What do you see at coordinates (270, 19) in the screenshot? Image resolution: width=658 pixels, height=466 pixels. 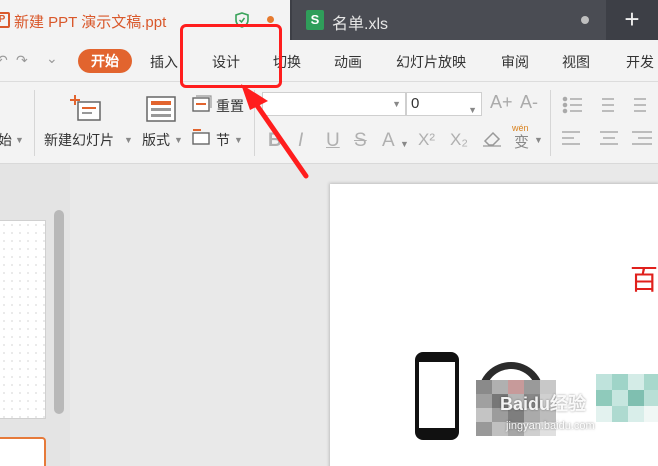 I see `unsaved-dot-icon` at bounding box center [270, 19].